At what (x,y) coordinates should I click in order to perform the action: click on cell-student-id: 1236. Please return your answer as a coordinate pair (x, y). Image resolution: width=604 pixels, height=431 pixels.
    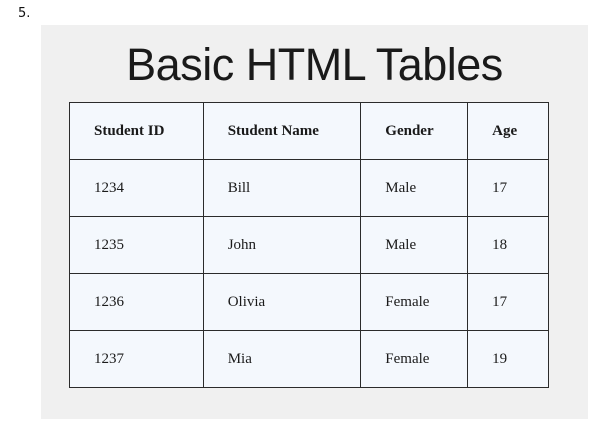
    Looking at the image, I should click on (136, 302).